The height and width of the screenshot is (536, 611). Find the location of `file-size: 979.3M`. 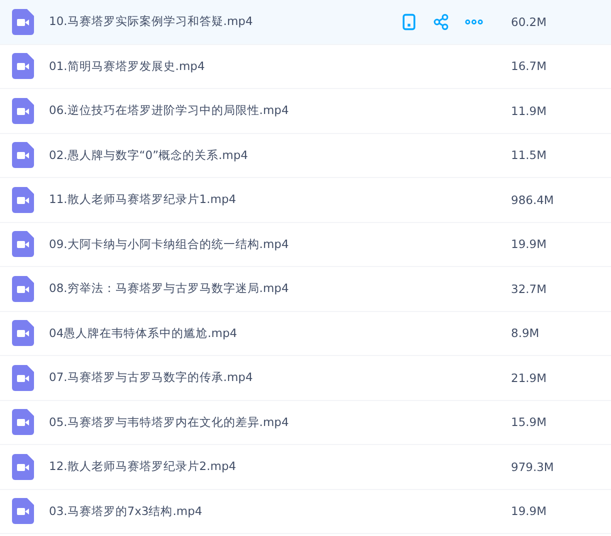

file-size: 979.3M is located at coordinates (533, 467).